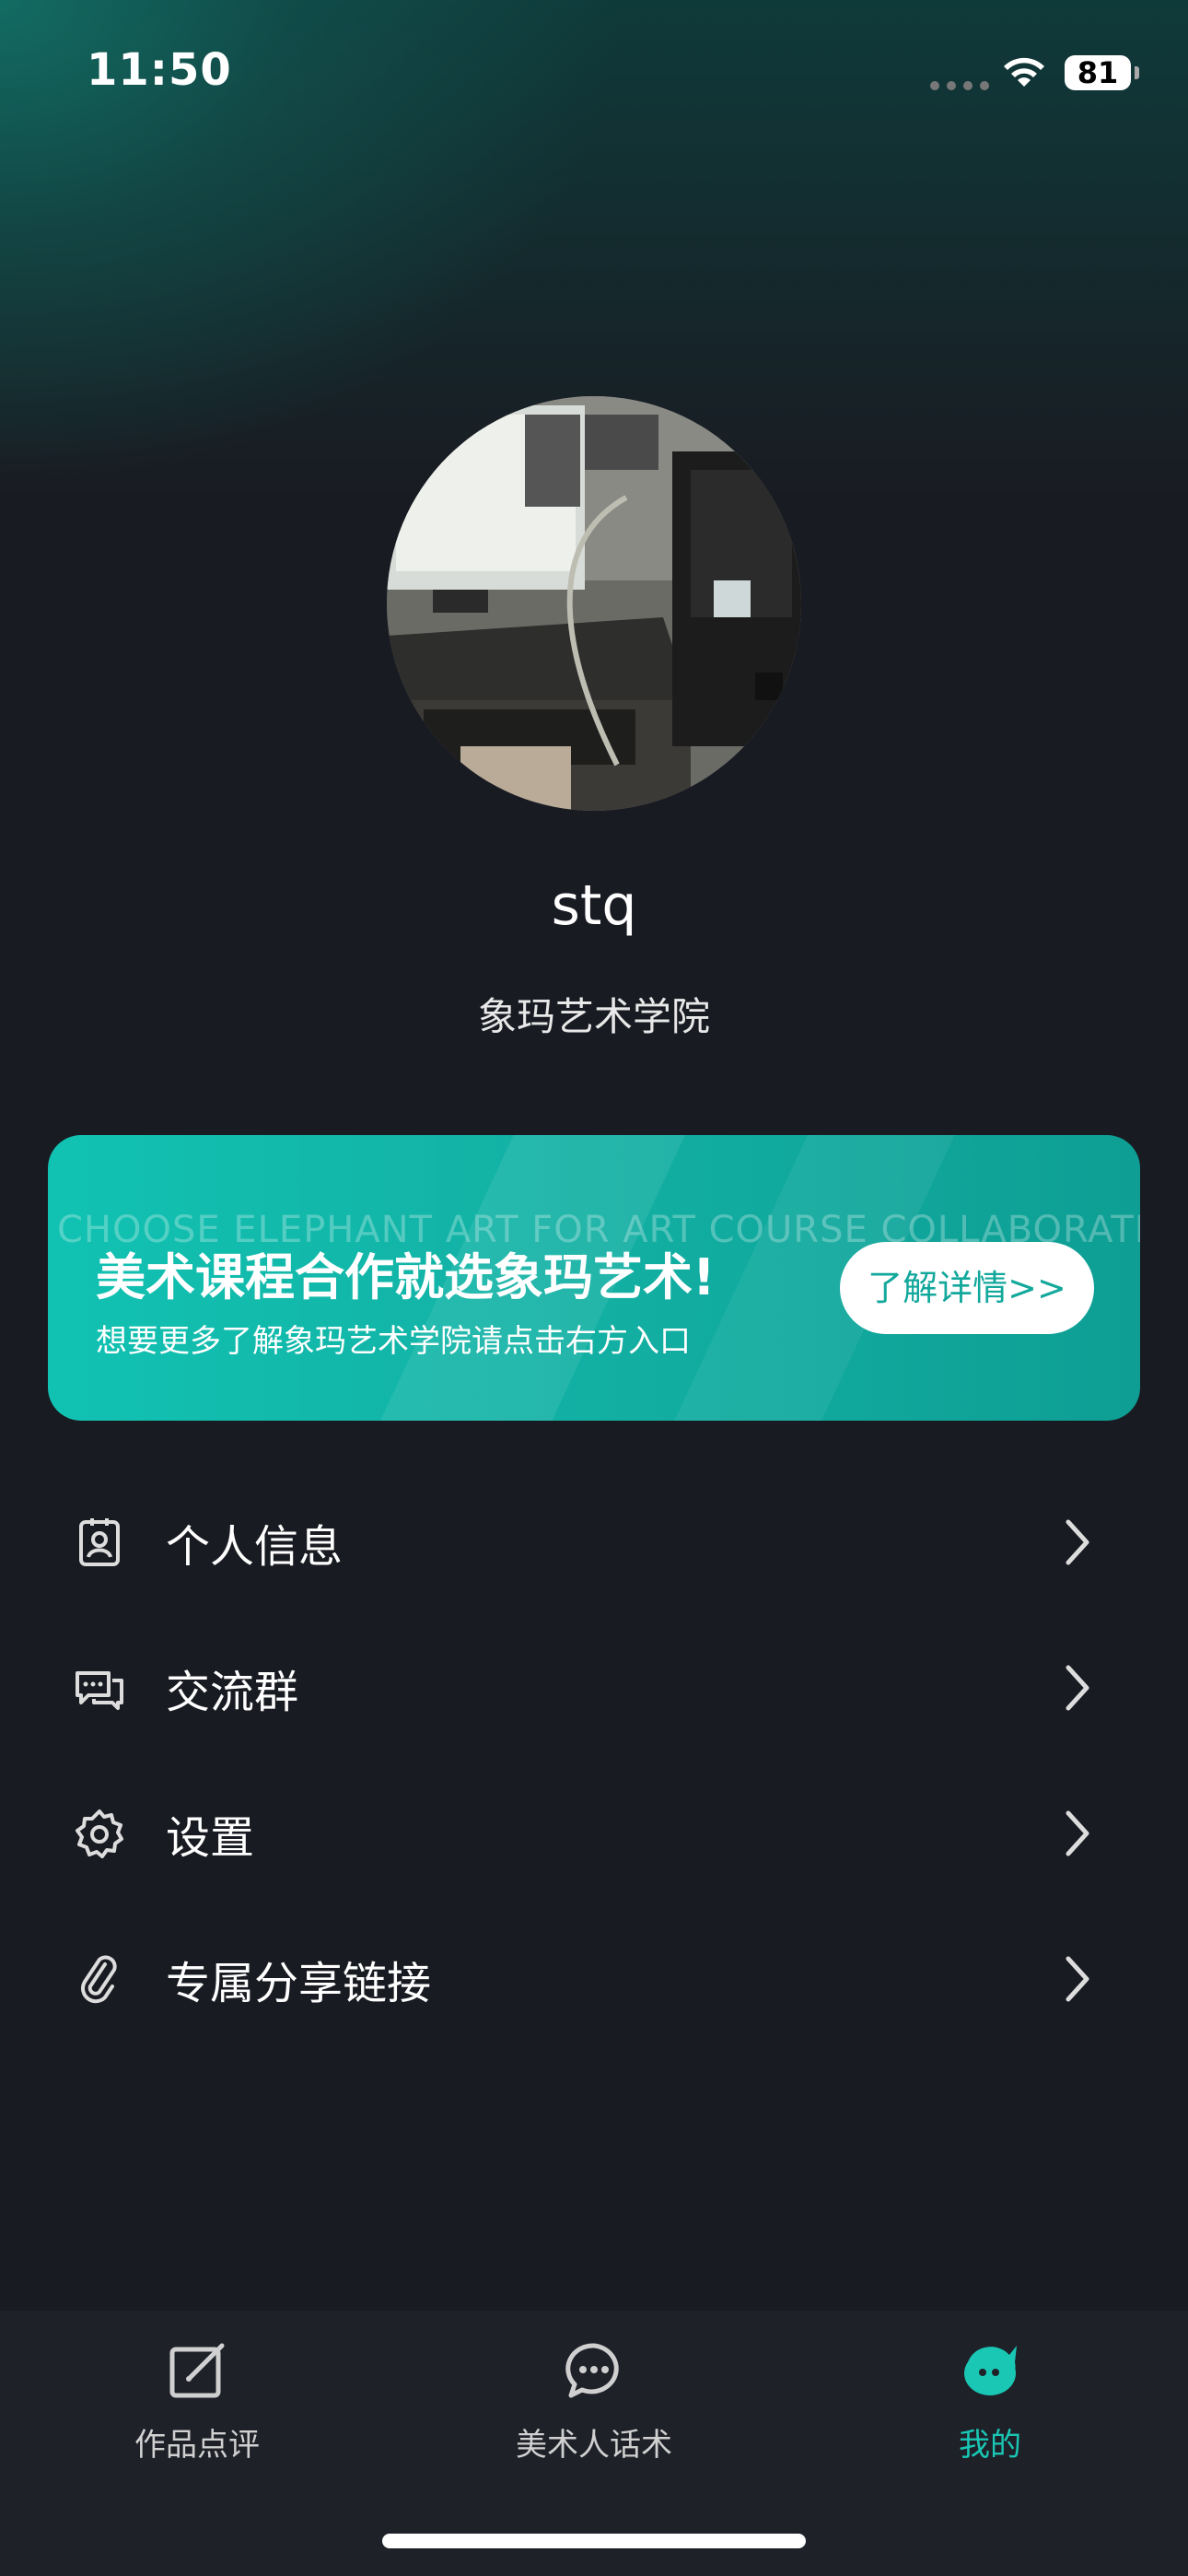 This screenshot has height=2576, width=1188. I want to click on status-bar: 11:50 81, so click(594, 73).